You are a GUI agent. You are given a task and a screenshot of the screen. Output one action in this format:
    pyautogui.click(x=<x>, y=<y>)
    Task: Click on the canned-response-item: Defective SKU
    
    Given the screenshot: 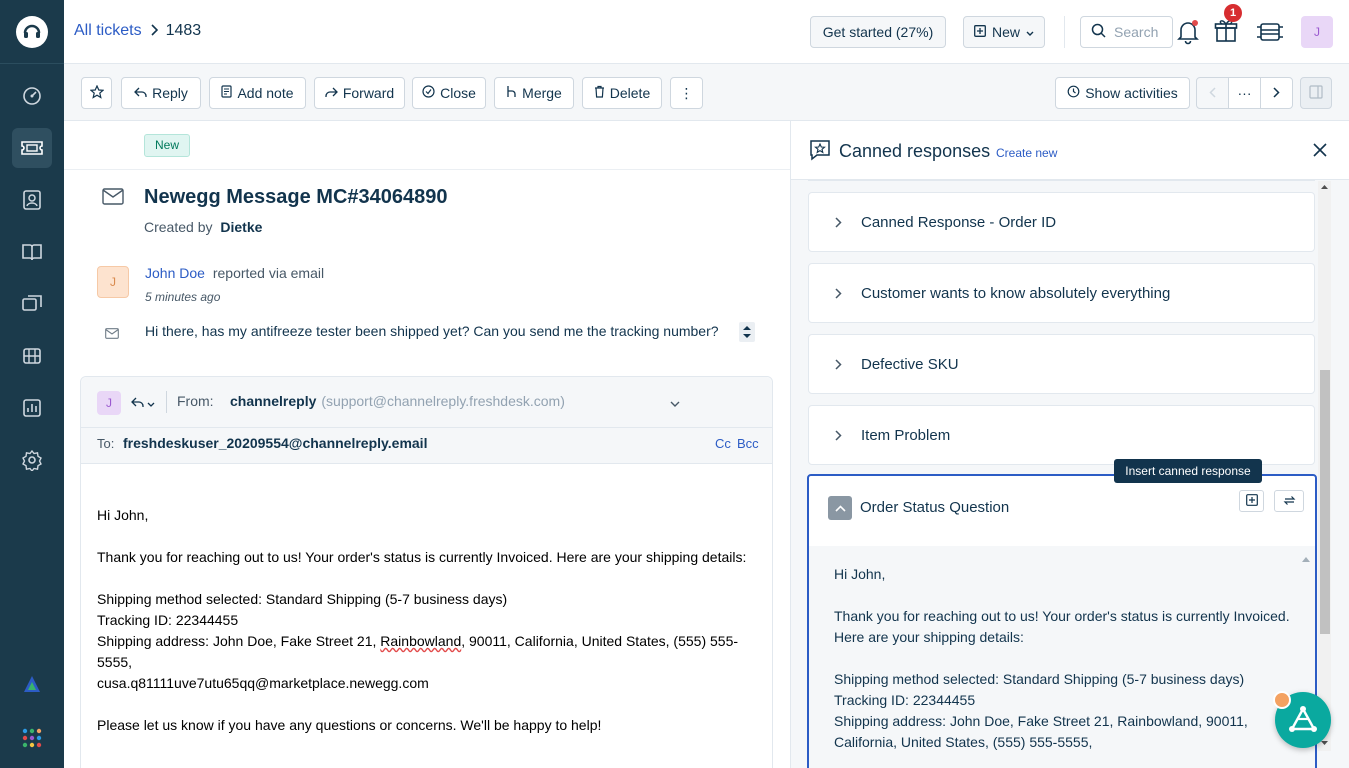 What is the action you would take?
    pyautogui.click(x=1061, y=364)
    